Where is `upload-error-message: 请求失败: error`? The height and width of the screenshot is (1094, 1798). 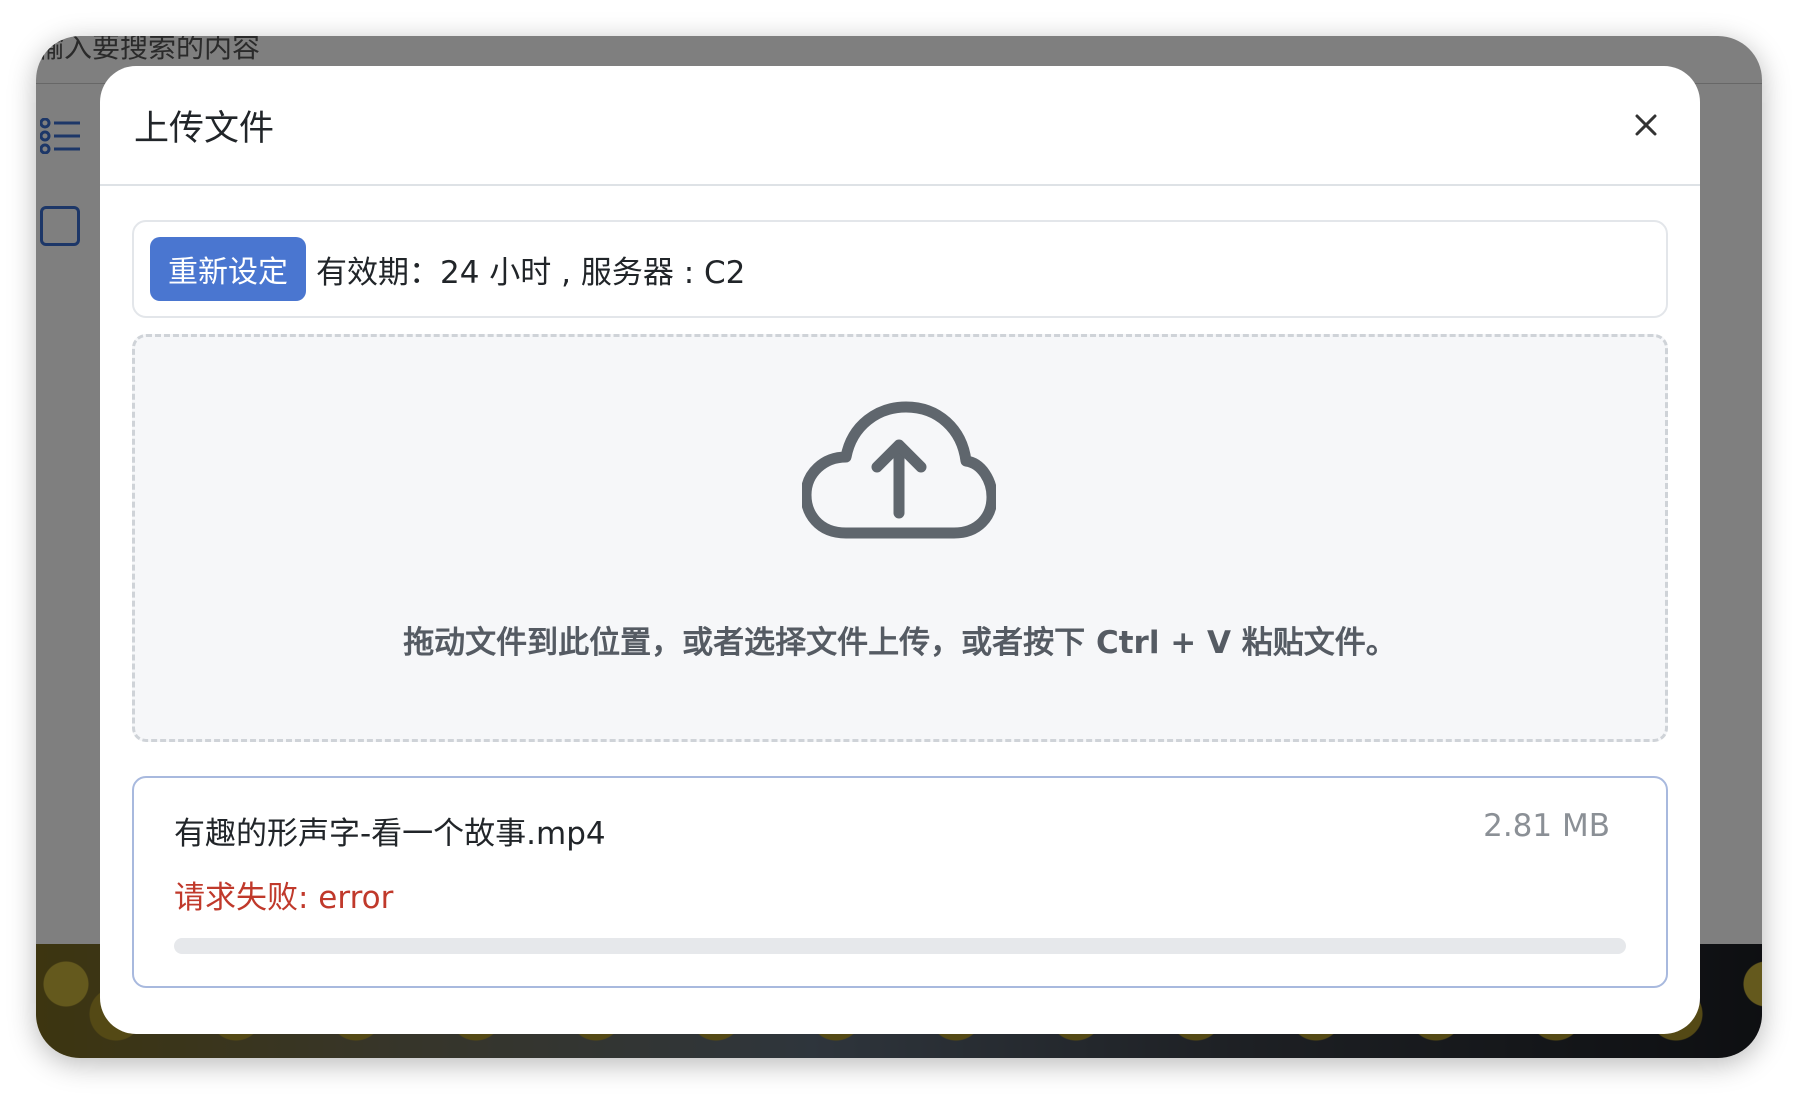 upload-error-message: 请求失败: error is located at coordinates (284, 898).